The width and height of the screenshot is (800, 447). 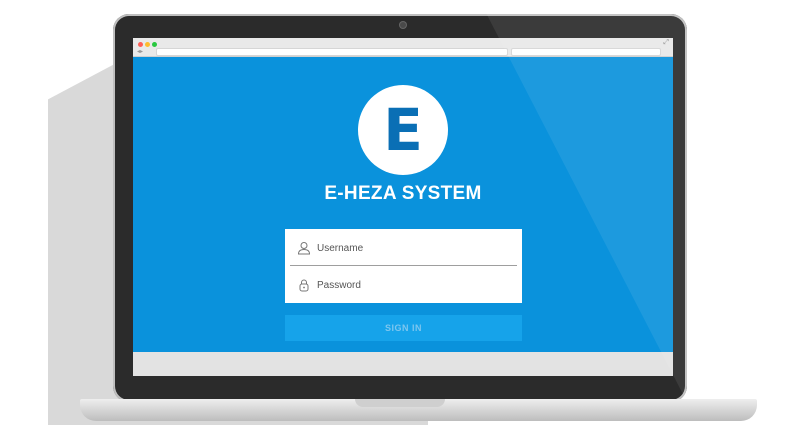 What do you see at coordinates (403, 364) in the screenshot?
I see `screen-footer` at bounding box center [403, 364].